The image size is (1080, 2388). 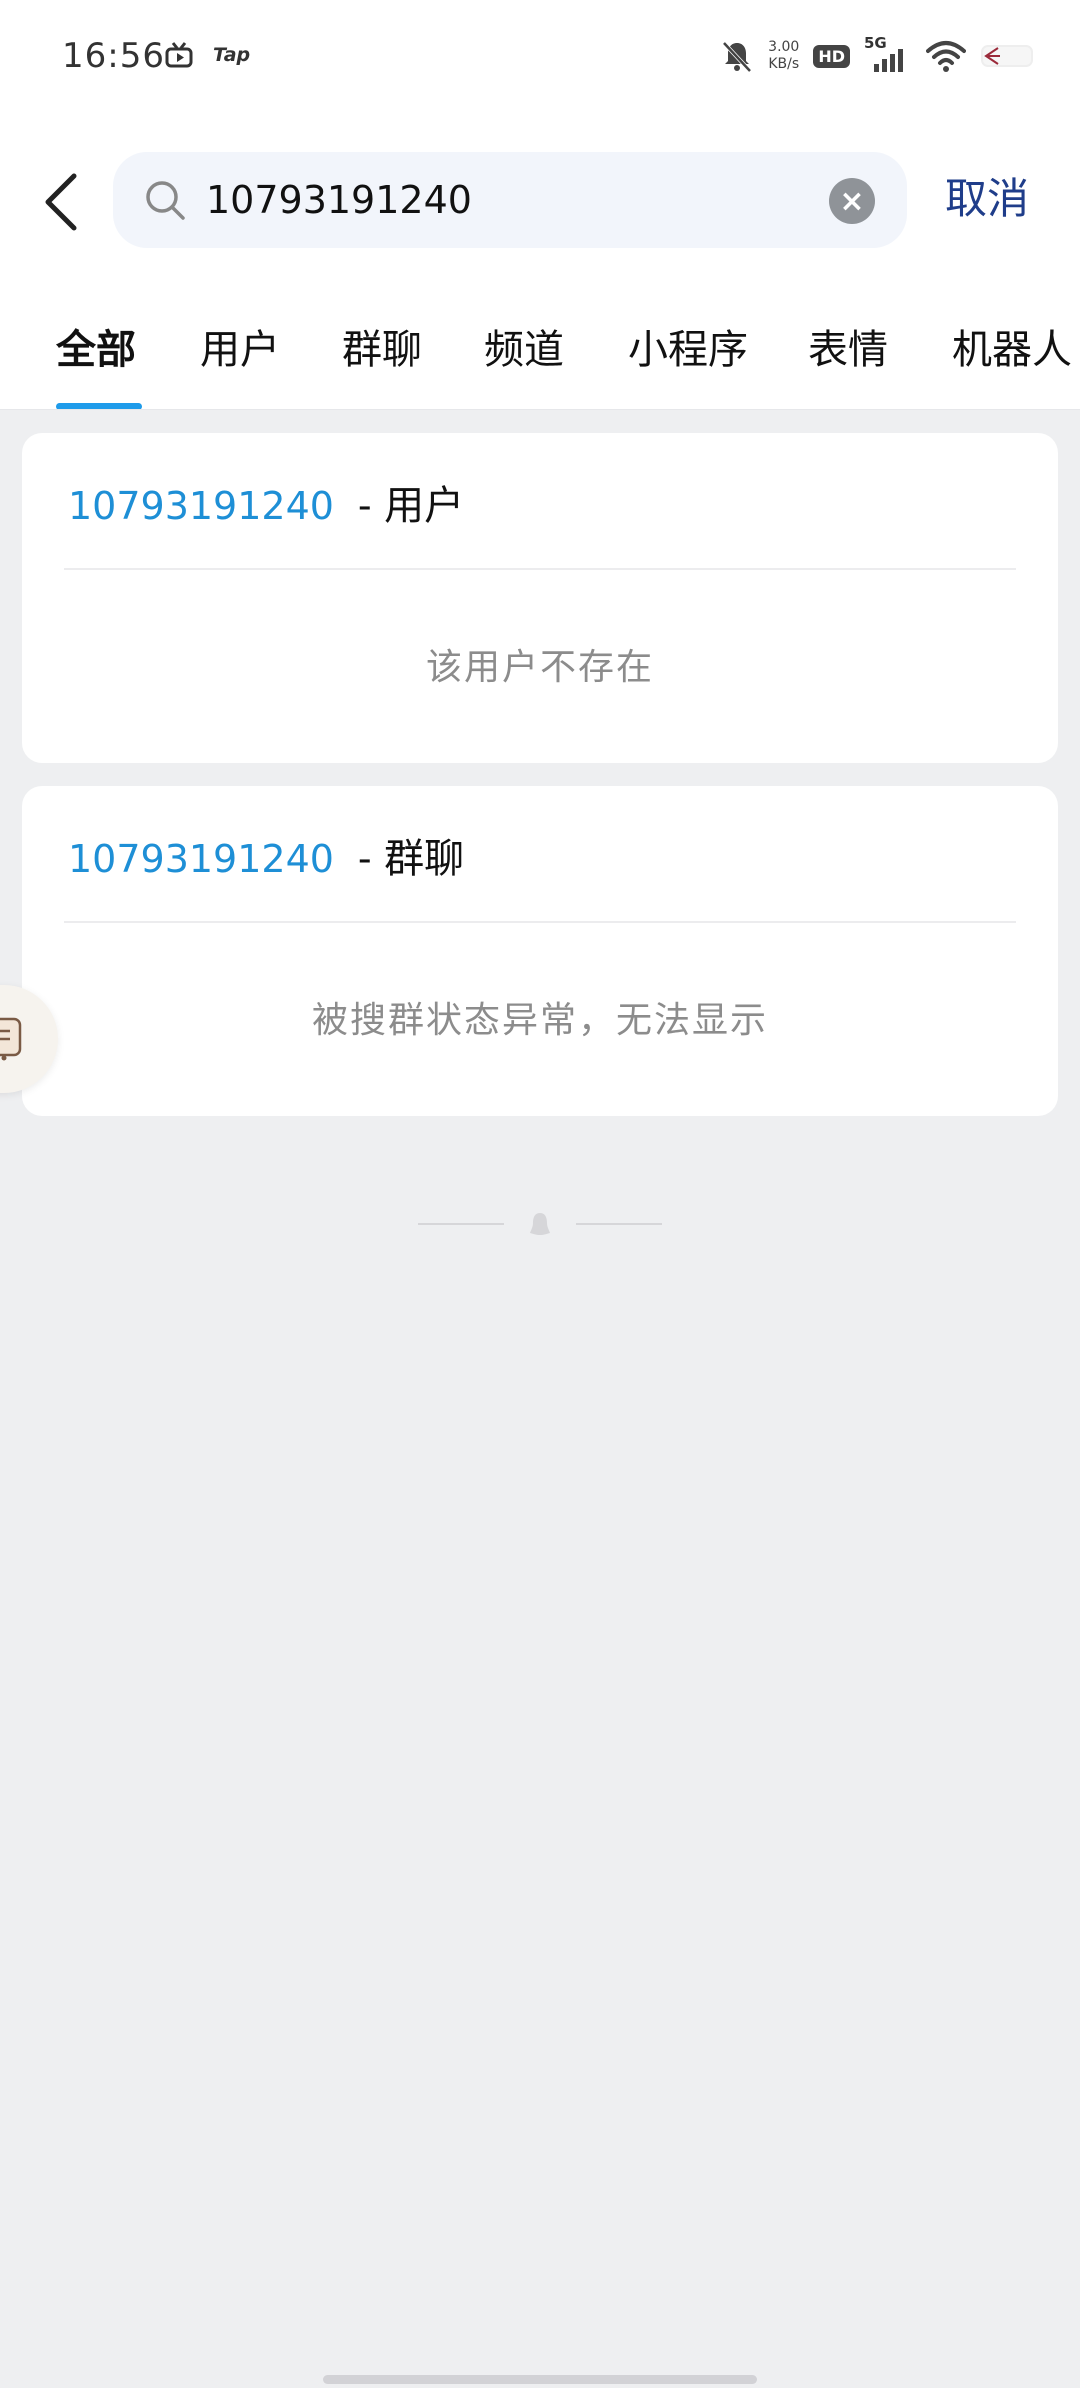 I want to click on network-speed-unit: KB/s, so click(x=784, y=64).